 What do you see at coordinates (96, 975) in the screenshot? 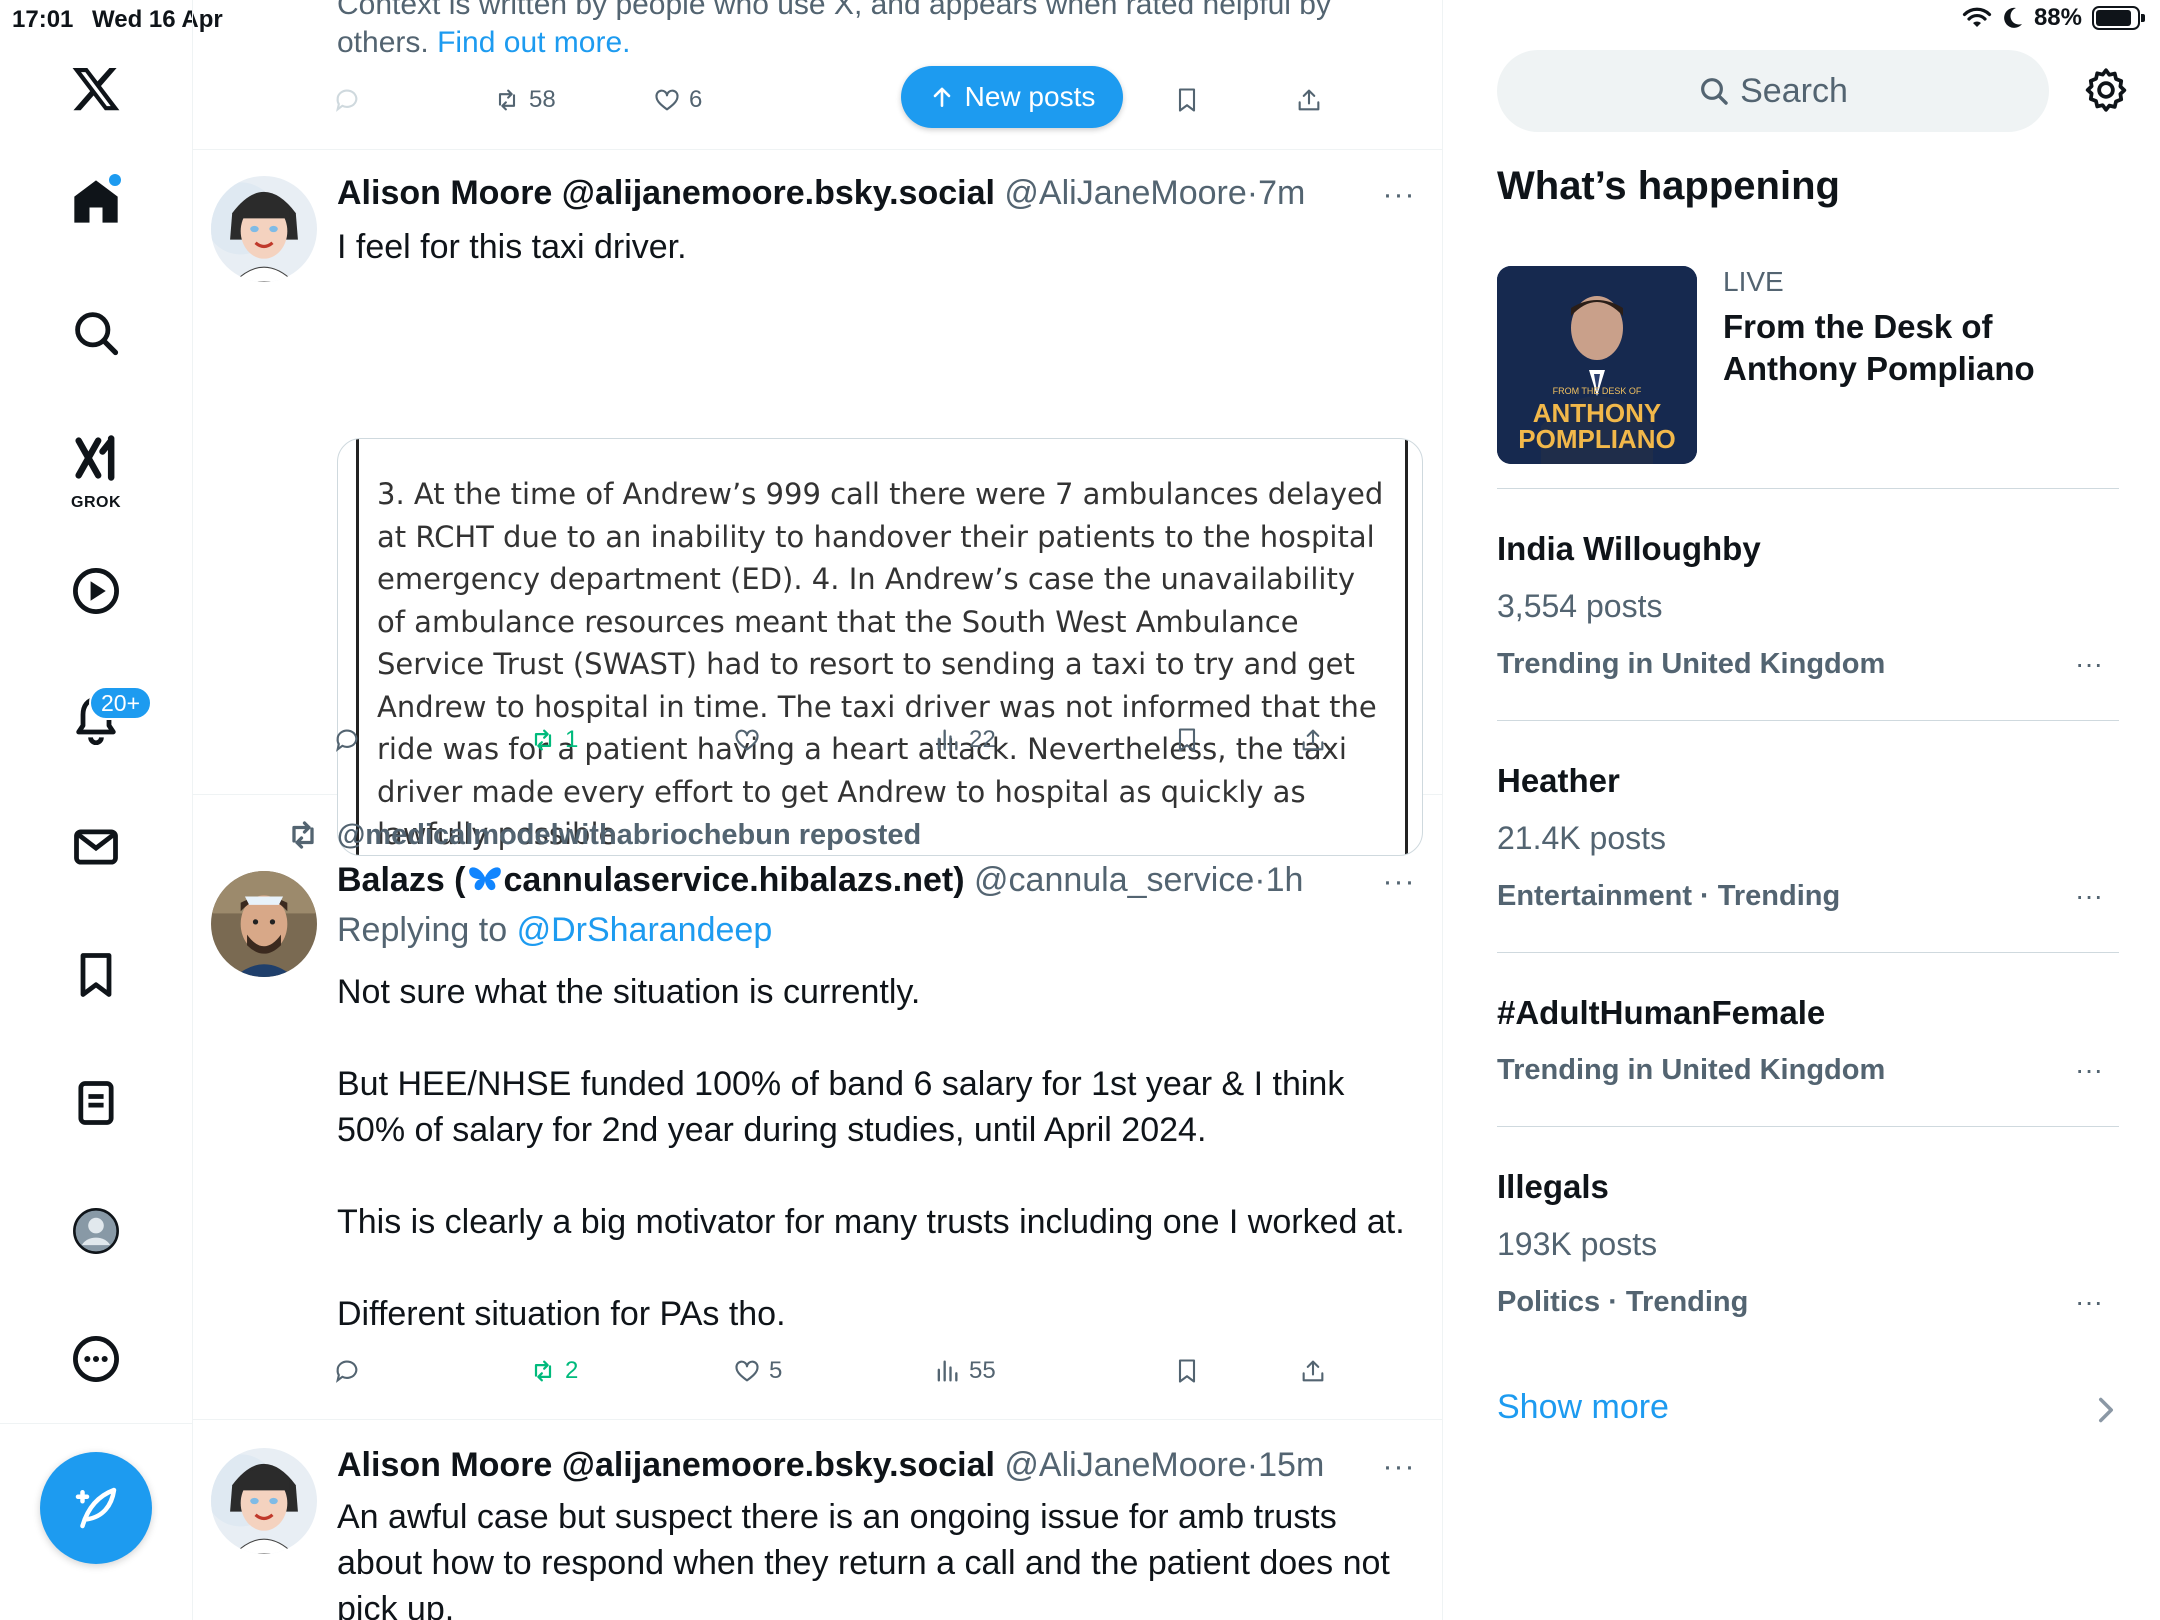
I see `nav-bookmarks` at bounding box center [96, 975].